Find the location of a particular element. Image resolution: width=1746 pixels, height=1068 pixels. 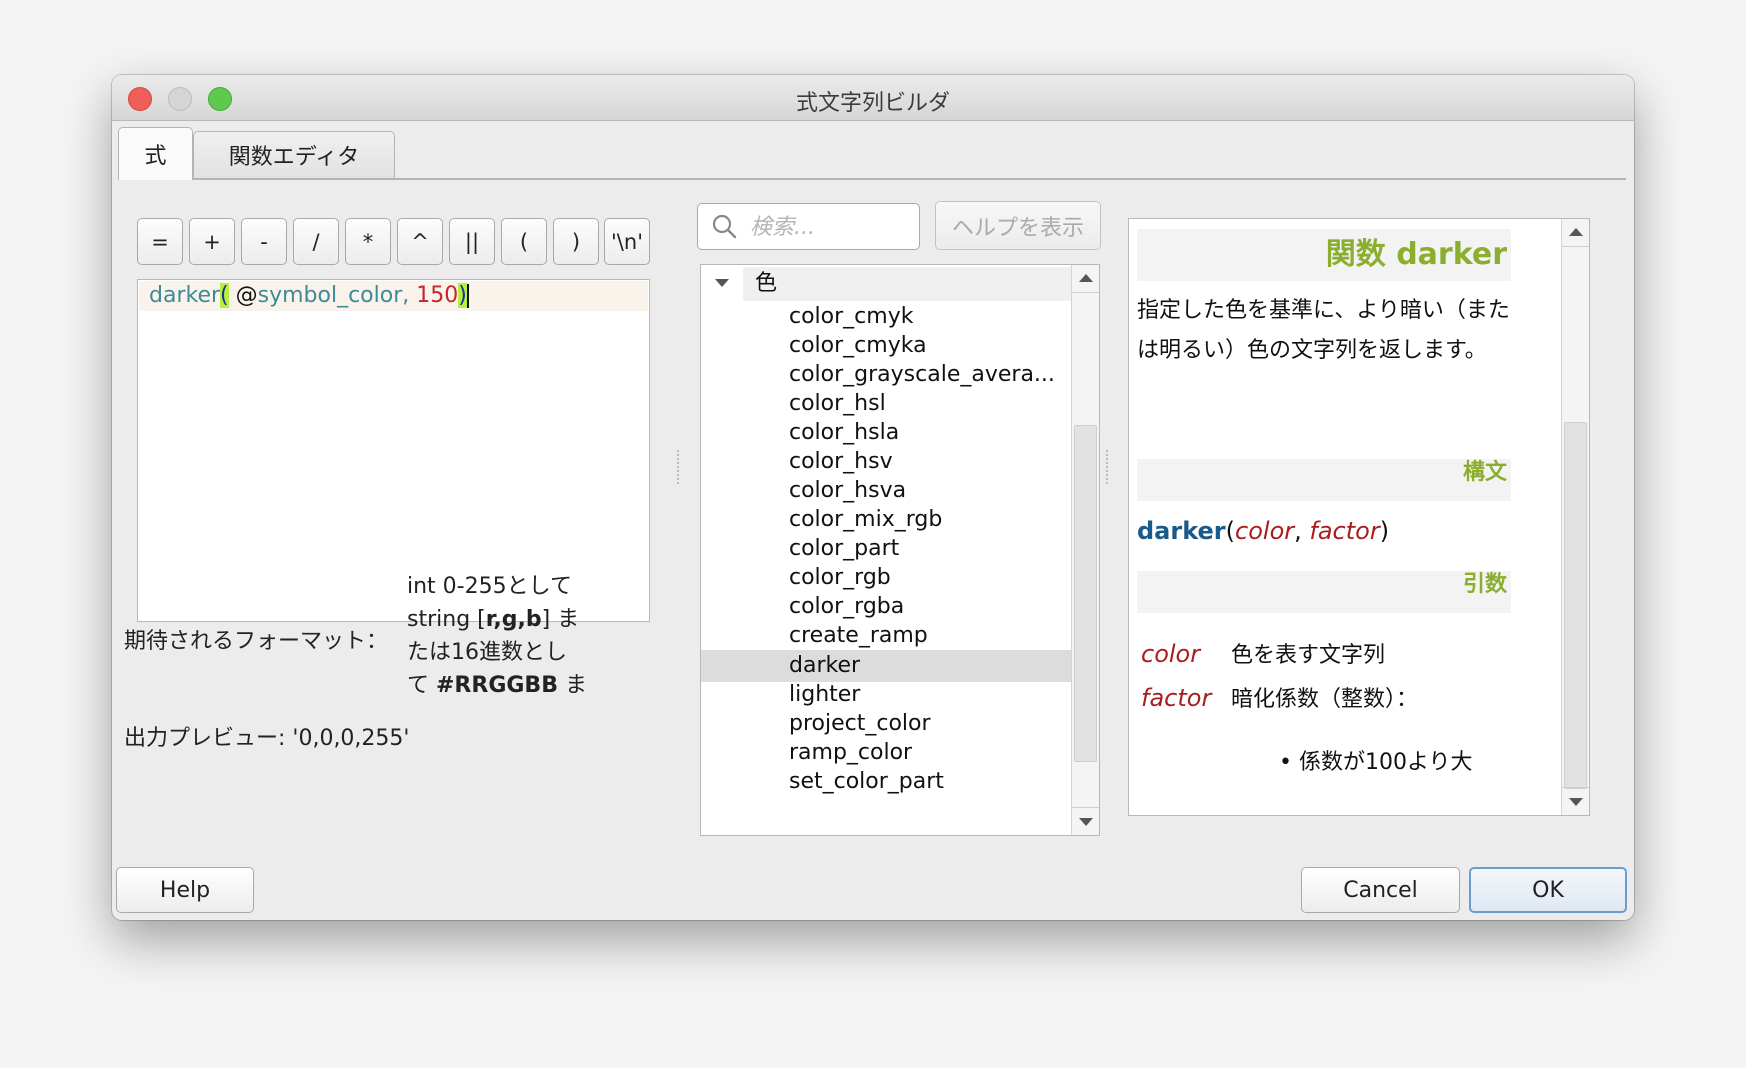

arguments-header: 引数 is located at coordinates (1324, 592).